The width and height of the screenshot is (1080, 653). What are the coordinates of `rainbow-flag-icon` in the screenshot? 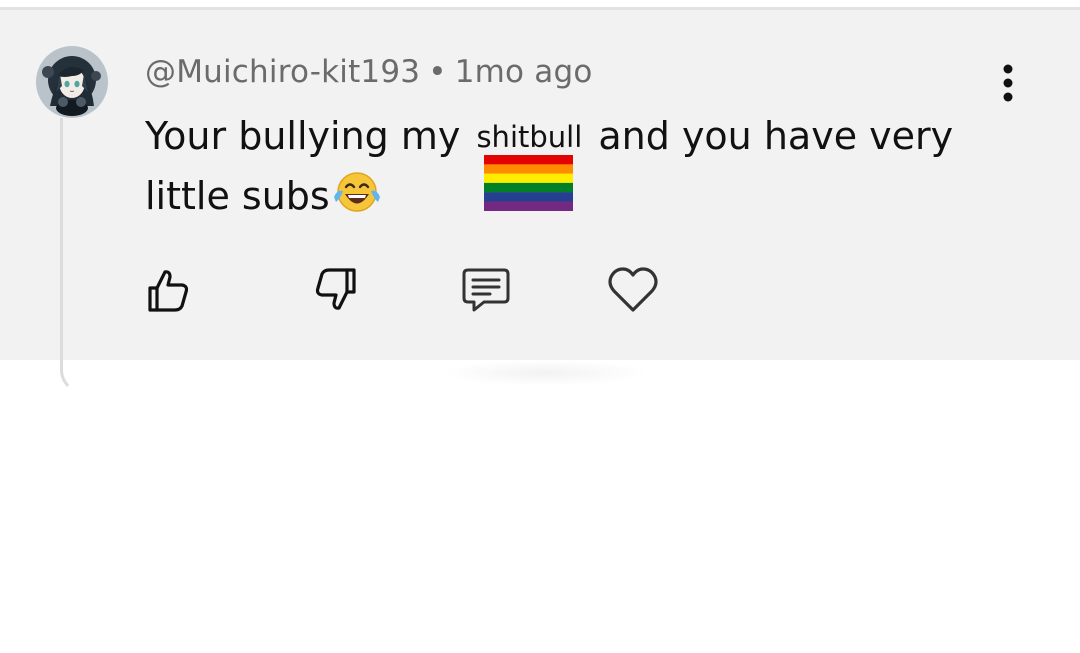 It's located at (528, 183).